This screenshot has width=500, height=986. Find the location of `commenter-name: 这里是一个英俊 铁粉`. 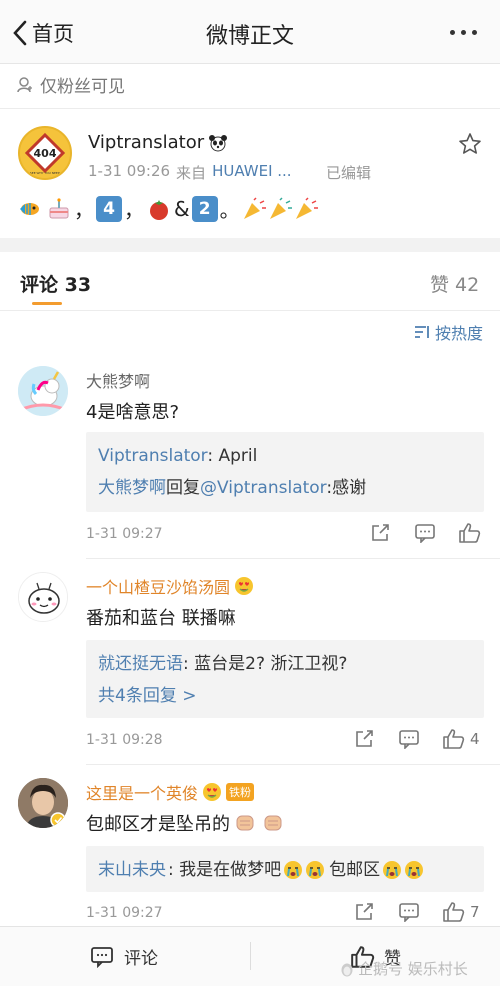

commenter-name: 这里是一个英俊 铁粉 is located at coordinates (170, 792).